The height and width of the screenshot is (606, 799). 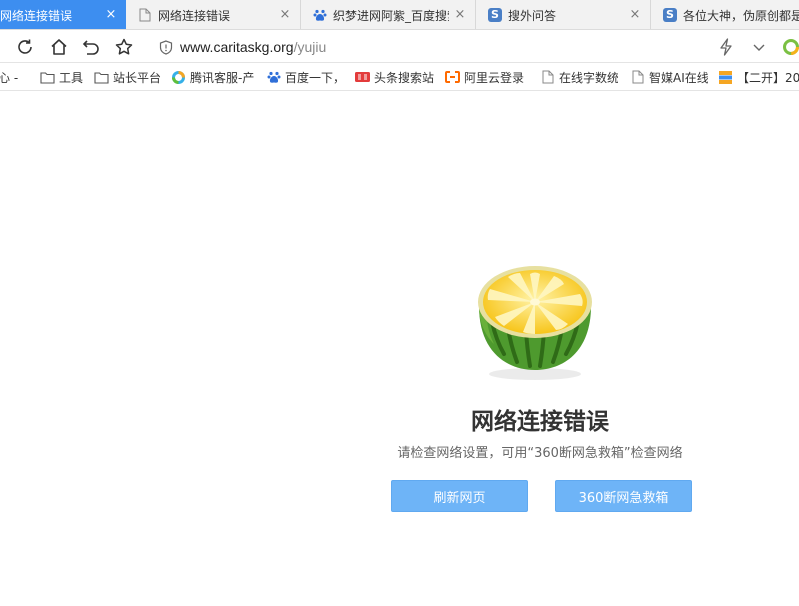 I want to click on fruit-icon, so click(x=535, y=322).